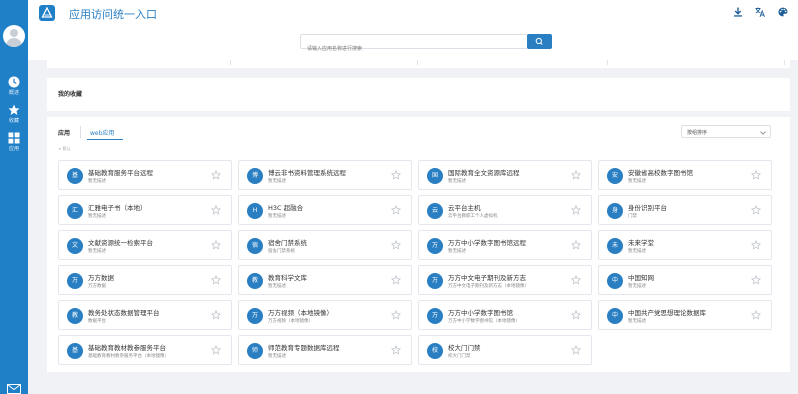 The height and width of the screenshot is (394, 798). I want to click on previous-section-strip, so click(418, 64).